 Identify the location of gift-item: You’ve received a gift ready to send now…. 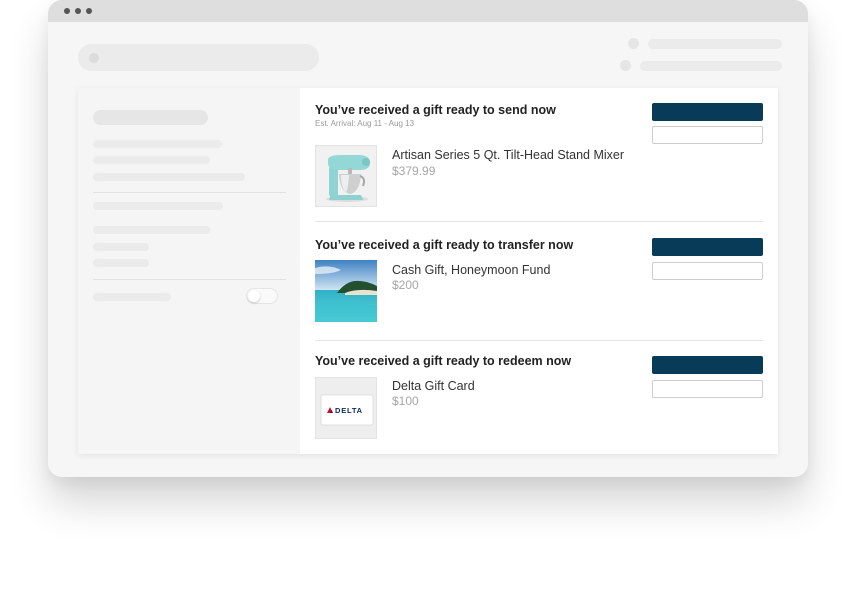
(539, 158).